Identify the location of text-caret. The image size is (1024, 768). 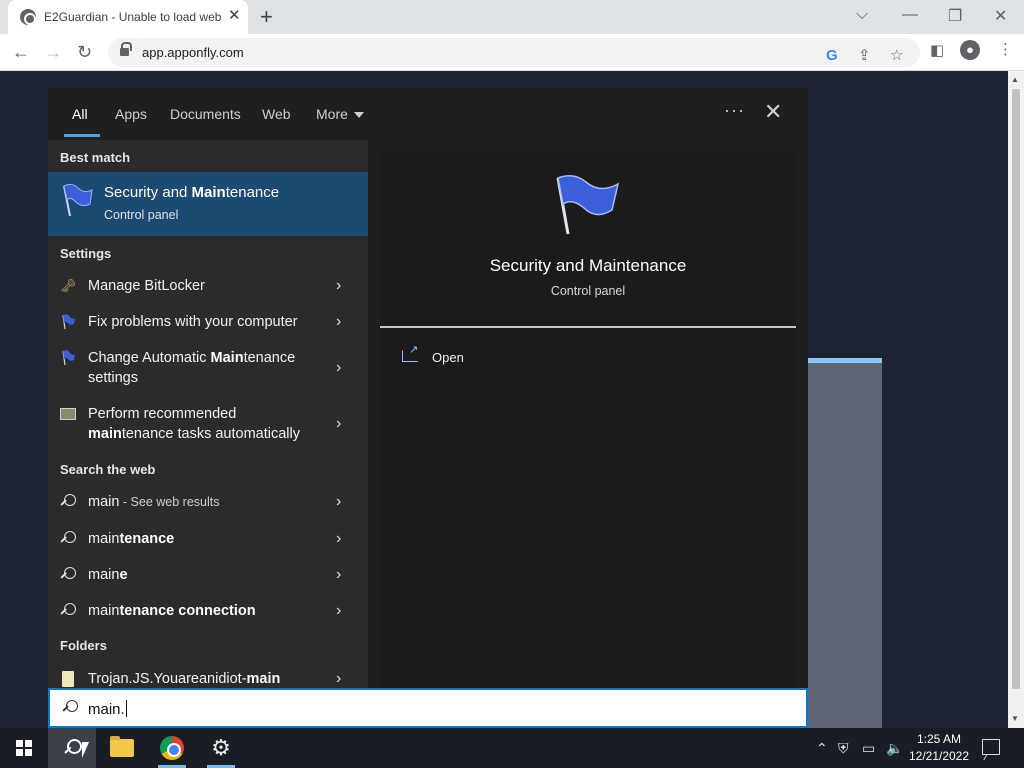
(126, 708).